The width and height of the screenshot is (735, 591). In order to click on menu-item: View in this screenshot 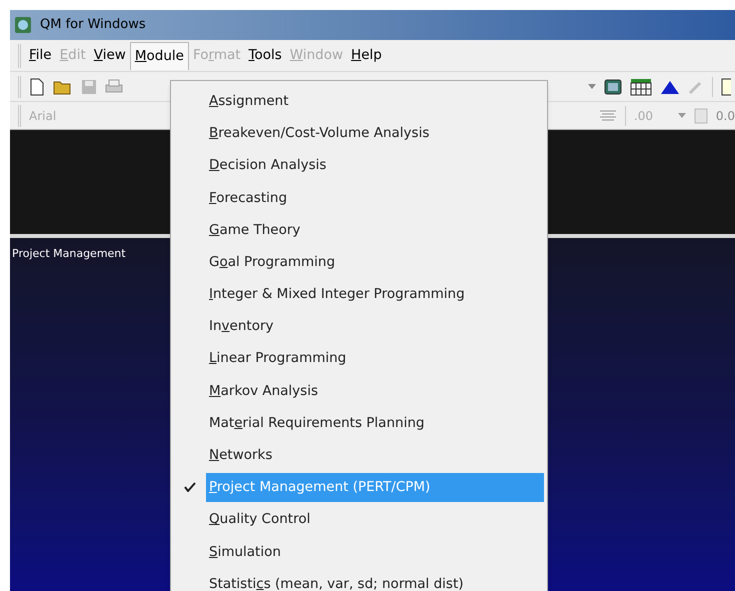, I will do `click(110, 56)`.